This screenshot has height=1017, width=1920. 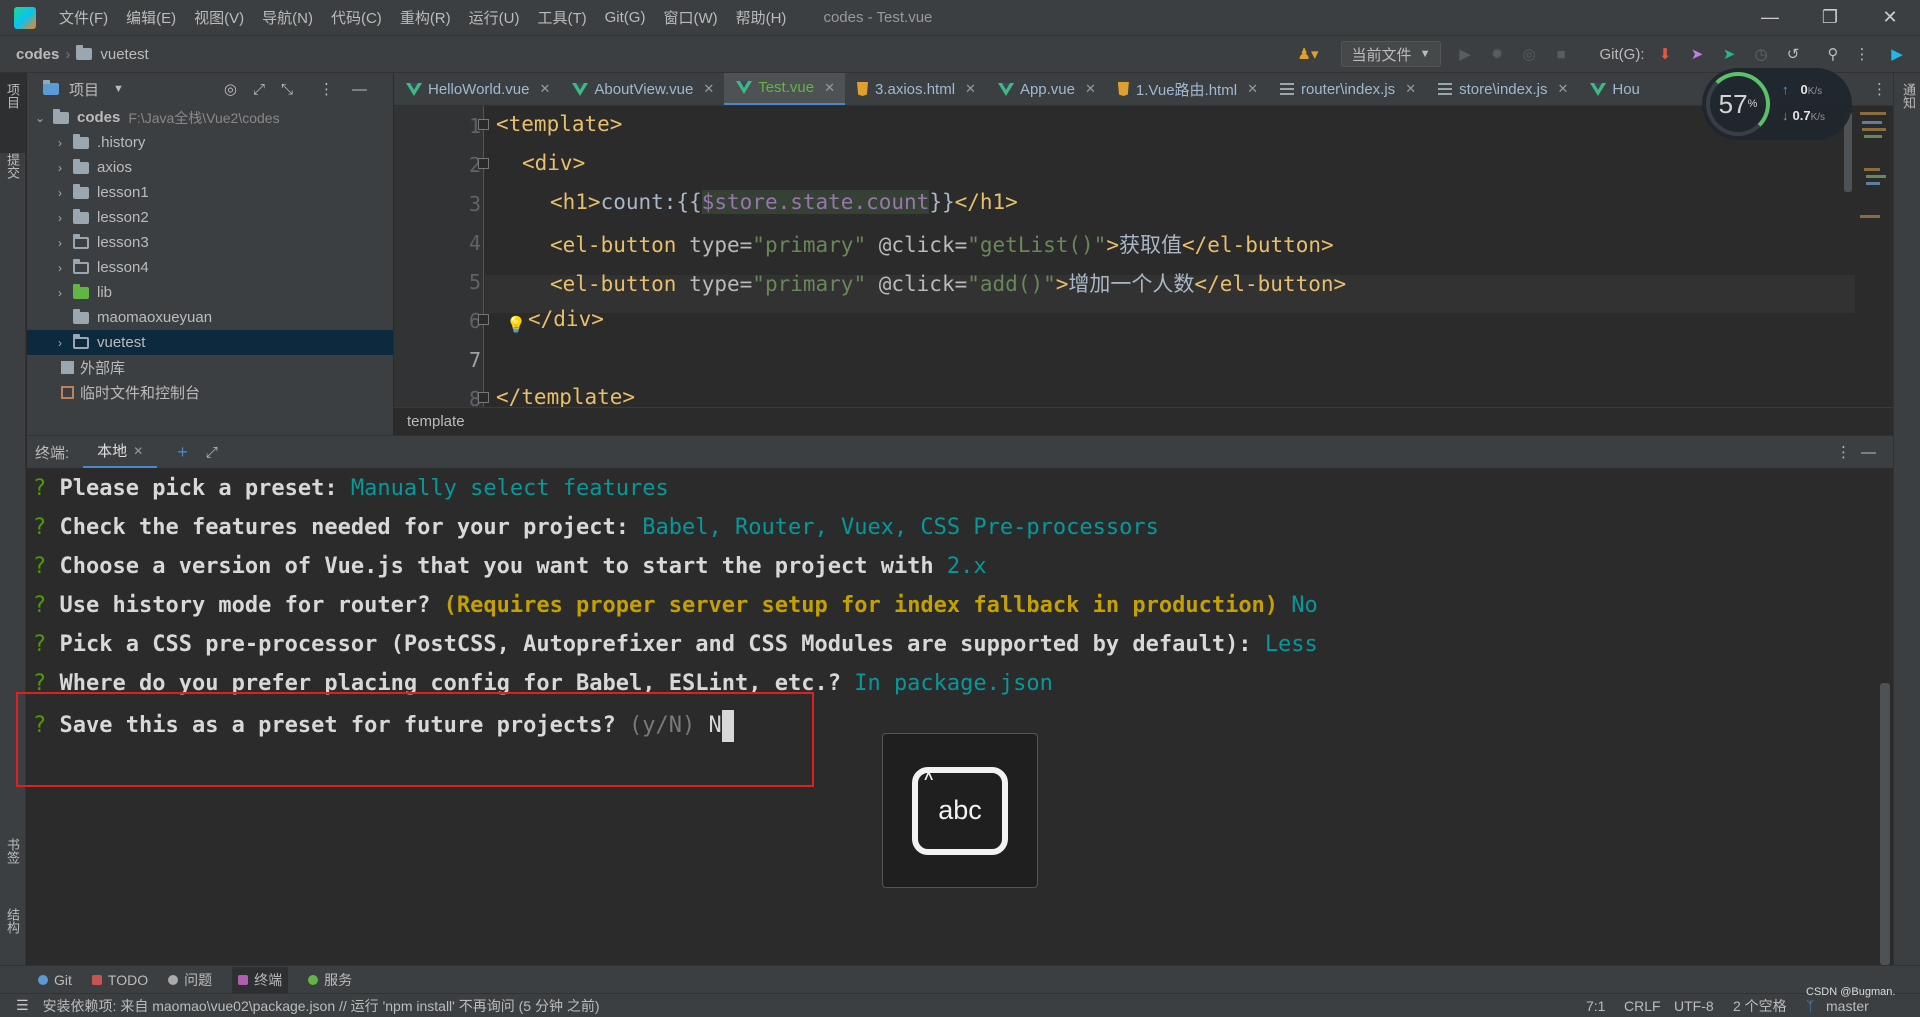 I want to click on tree-item: › lesson2, so click(x=210, y=217).